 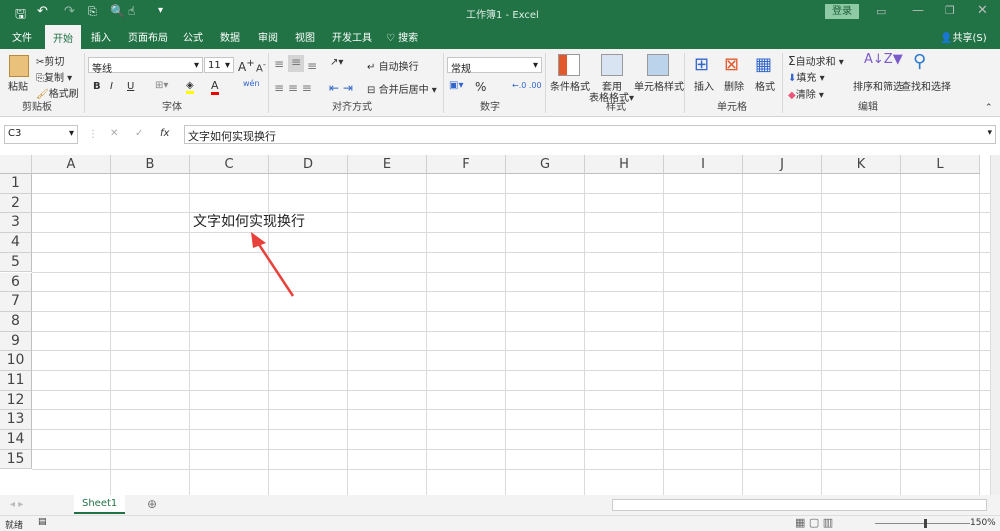 I want to click on redo-icon: ↷, so click(x=69, y=11).